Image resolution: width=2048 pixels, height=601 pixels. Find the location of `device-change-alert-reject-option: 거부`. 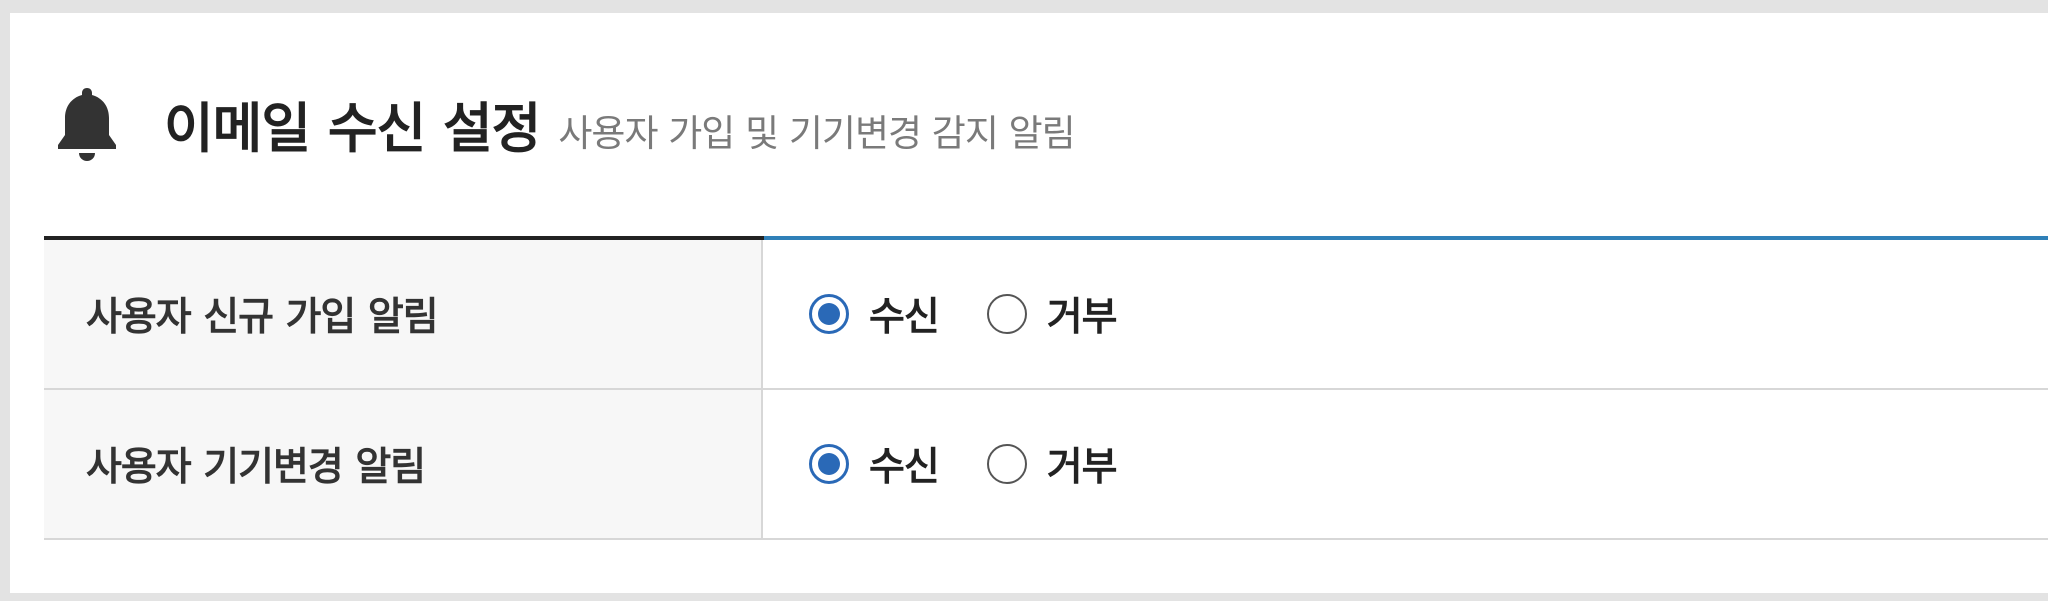

device-change-alert-reject-option: 거부 is located at coordinates (1052, 464).